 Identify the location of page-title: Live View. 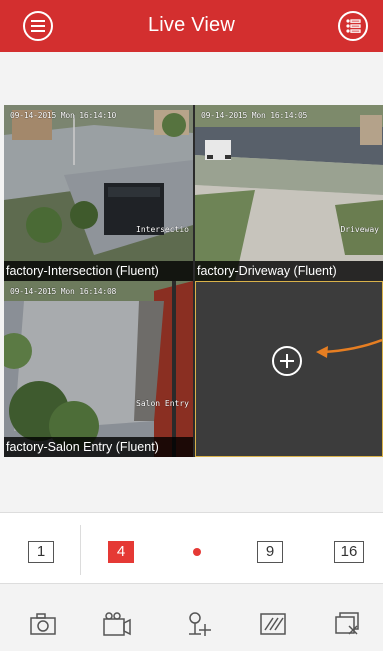
(191, 25).